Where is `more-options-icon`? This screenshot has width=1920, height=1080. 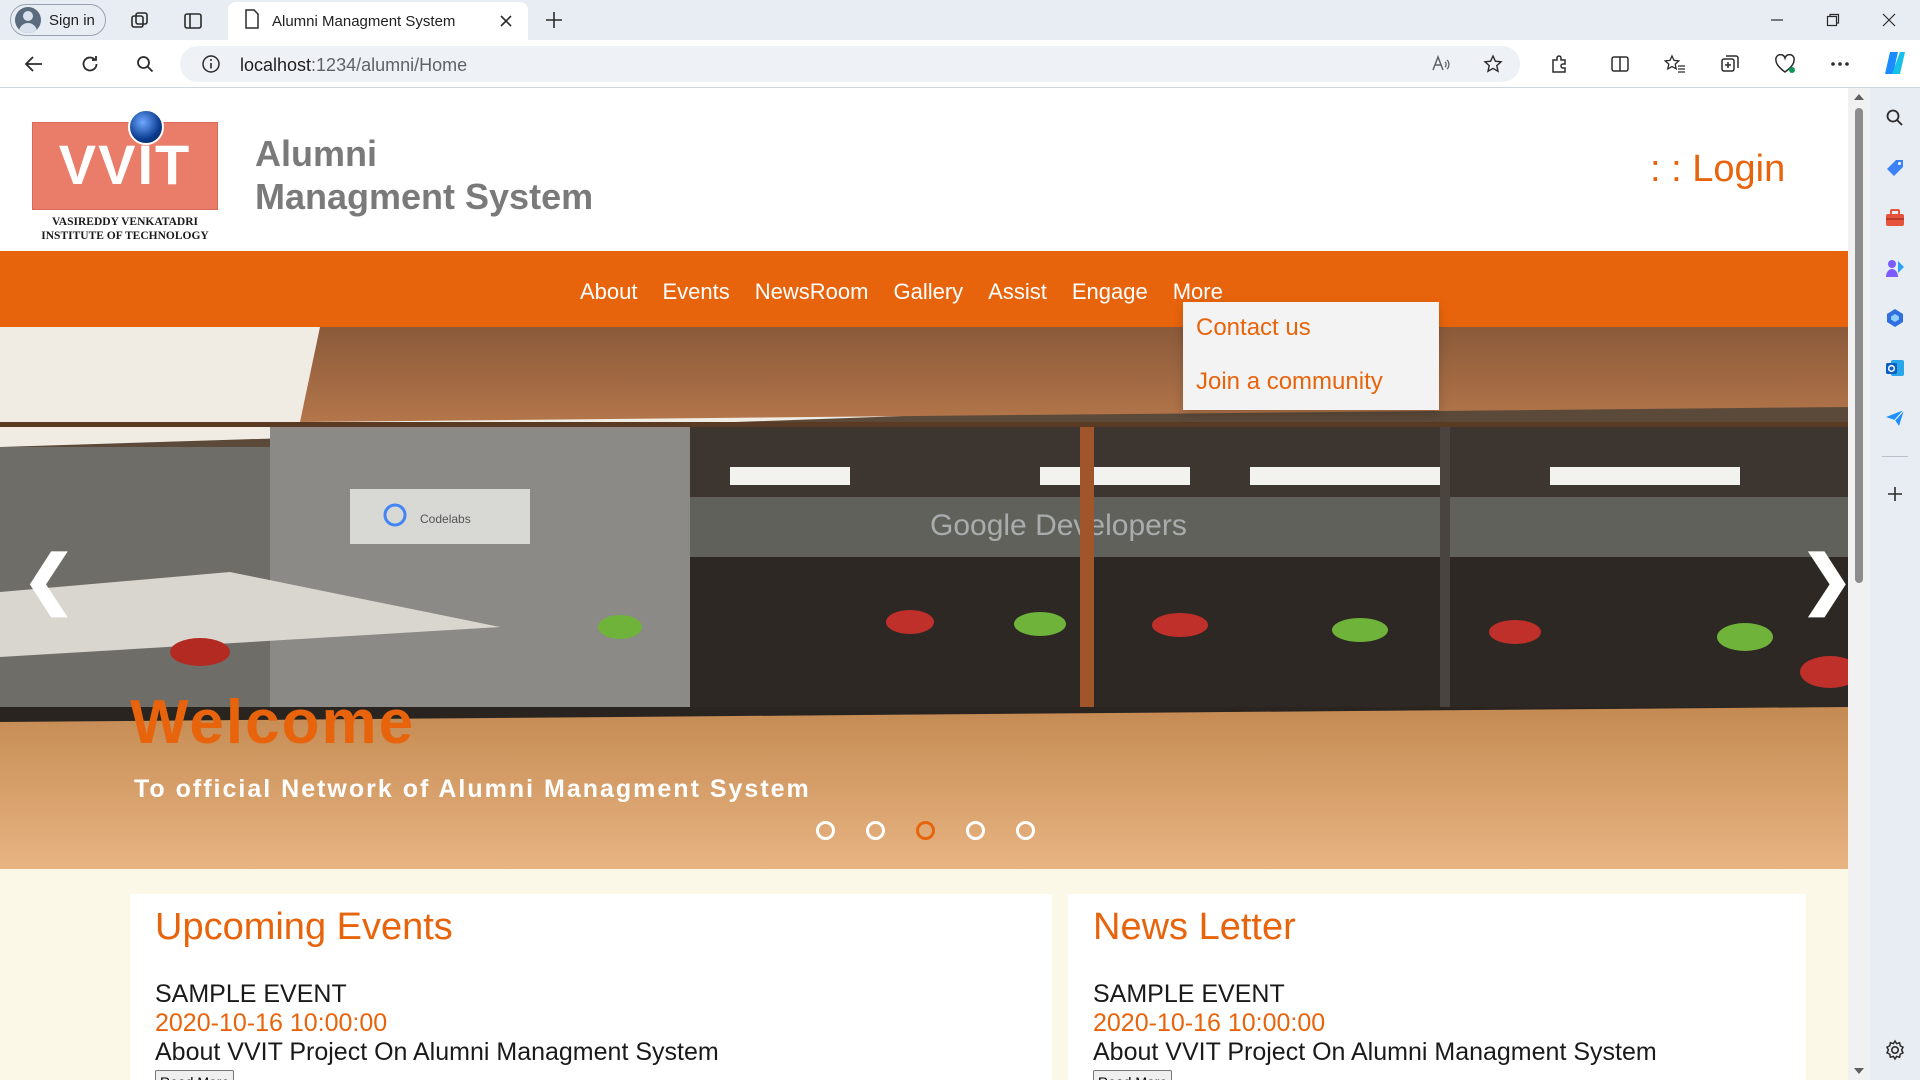
more-options-icon is located at coordinates (1840, 64).